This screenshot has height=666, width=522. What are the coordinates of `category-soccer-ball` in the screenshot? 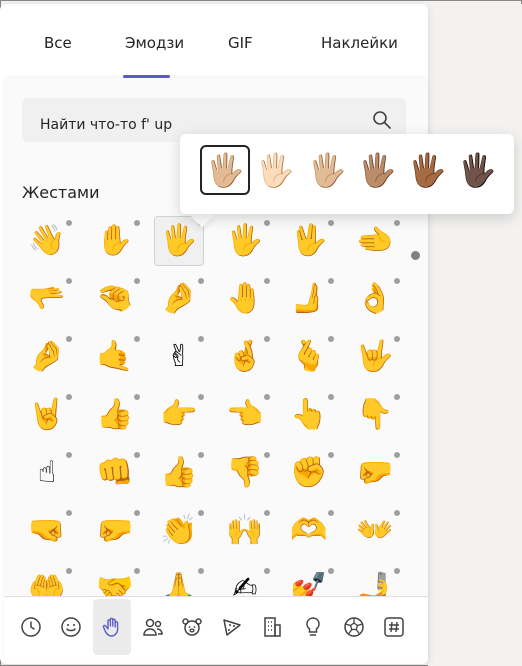 It's located at (354, 627).